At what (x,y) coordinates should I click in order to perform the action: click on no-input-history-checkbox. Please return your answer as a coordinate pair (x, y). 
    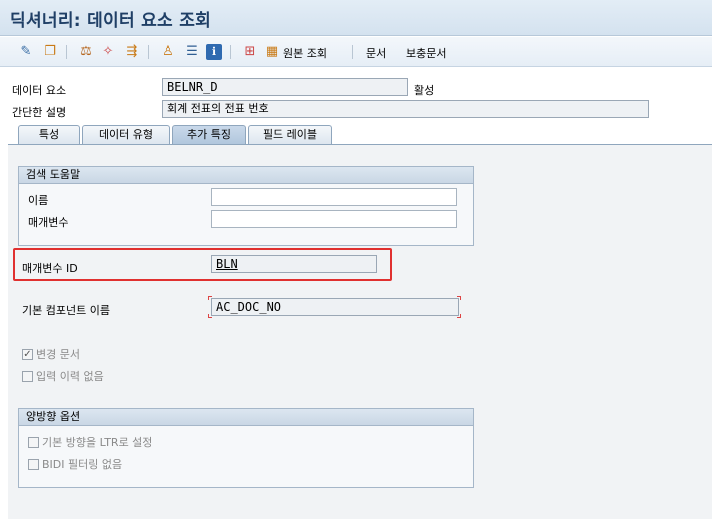
    Looking at the image, I should click on (27, 376).